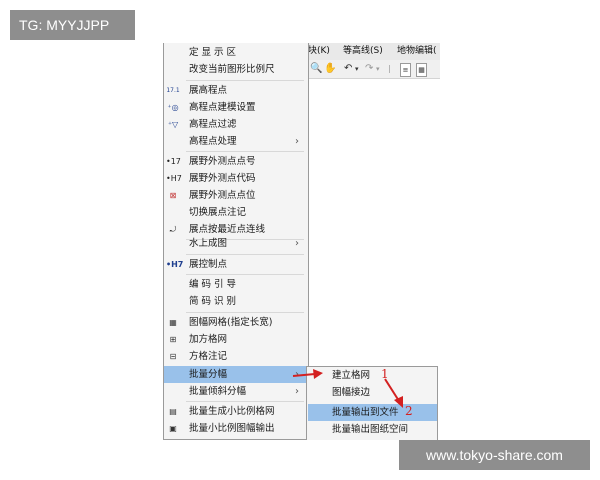 Image resolution: width=600 pixels, height=480 pixels. Describe the element at coordinates (347, 388) in the screenshot. I see `annotation-arrows` at that location.